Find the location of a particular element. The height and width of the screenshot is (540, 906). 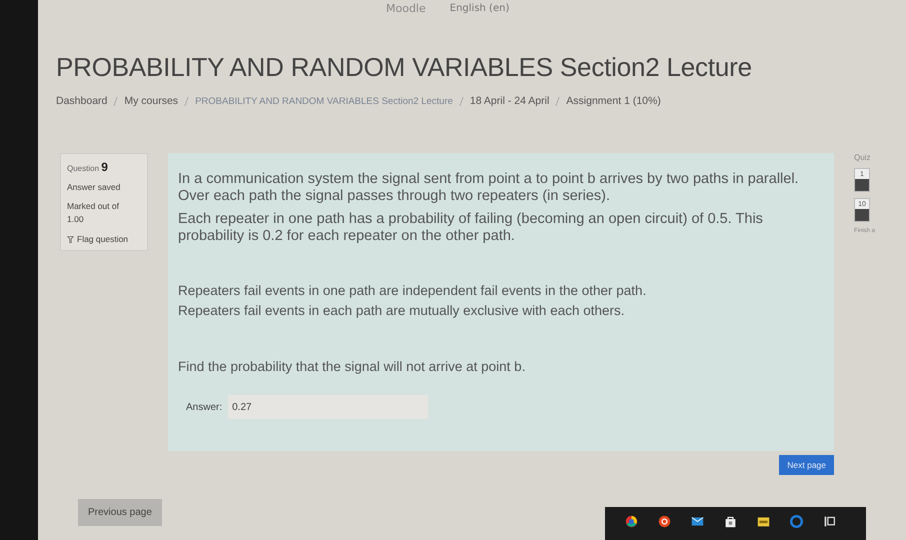

flag-question-link: Flag question is located at coordinates (102, 239).